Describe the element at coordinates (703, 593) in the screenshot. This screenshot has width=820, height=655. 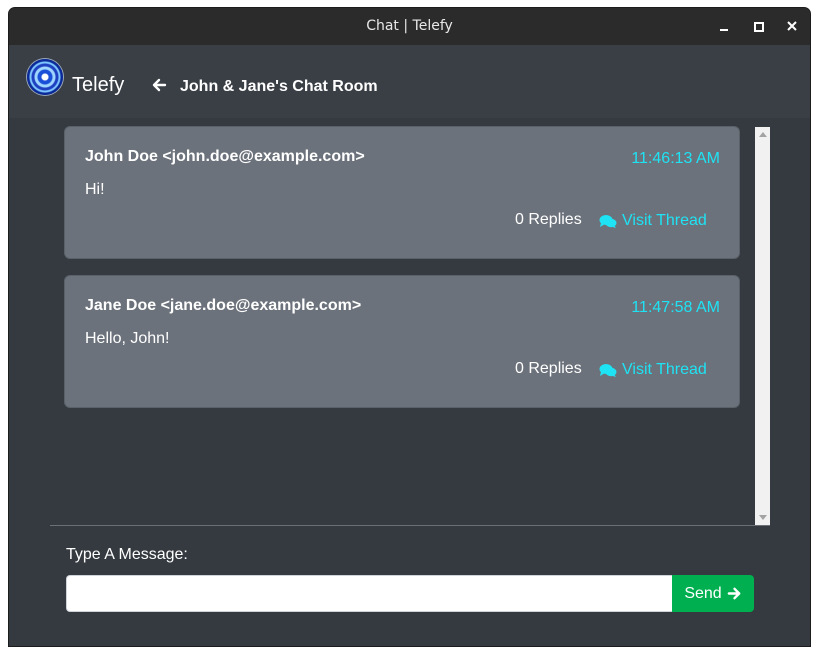
I see `send-button-label: Send` at that location.